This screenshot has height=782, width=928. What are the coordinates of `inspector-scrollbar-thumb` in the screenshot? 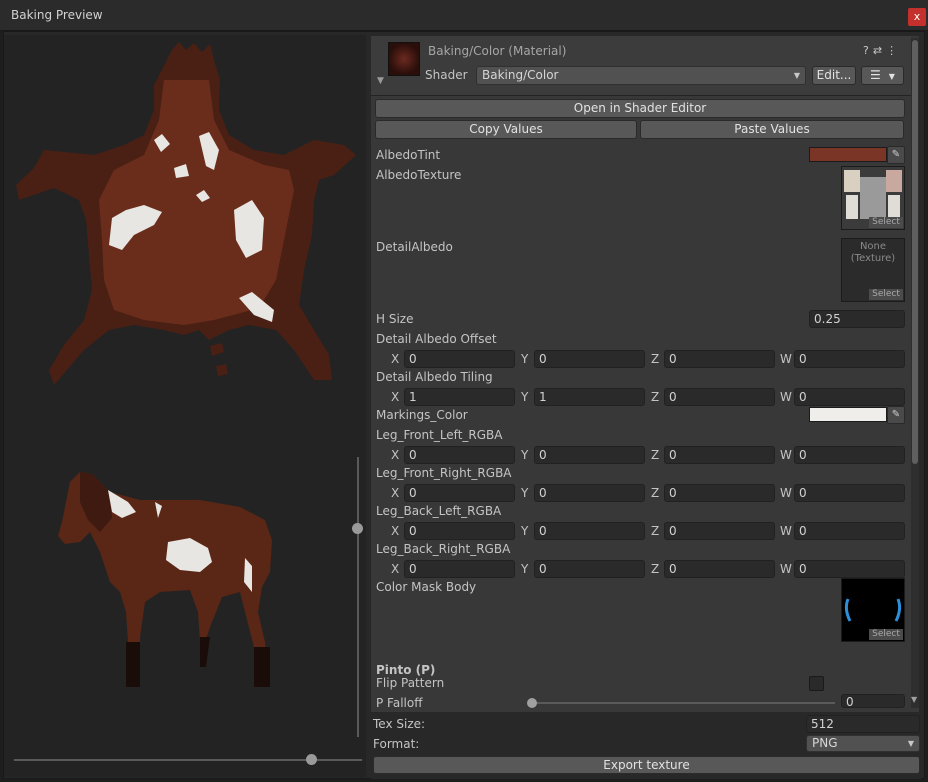 It's located at (915, 252).